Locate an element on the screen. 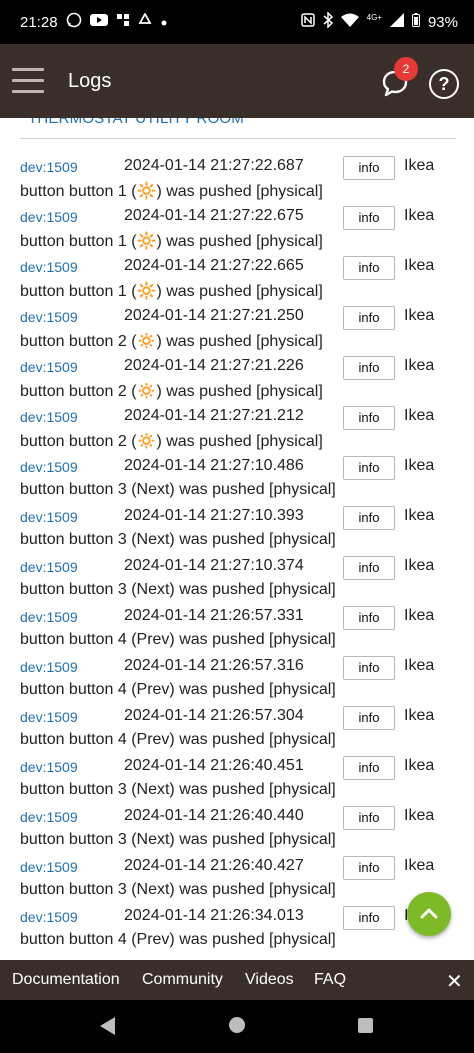  back-icon is located at coordinates (107, 1026).